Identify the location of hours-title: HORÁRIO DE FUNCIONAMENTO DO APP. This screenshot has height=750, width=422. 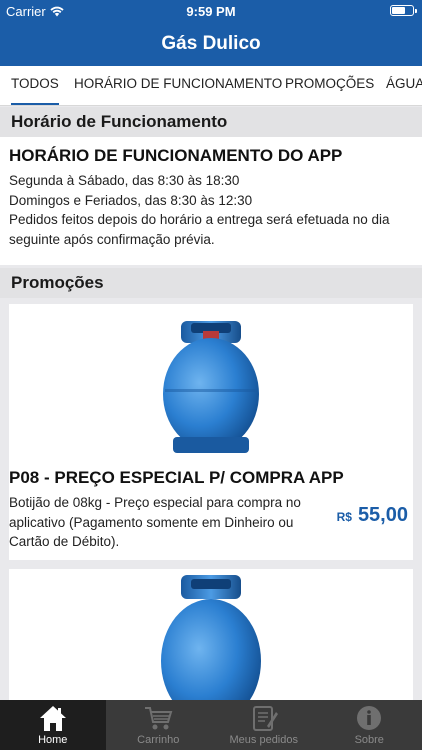
(176, 155).